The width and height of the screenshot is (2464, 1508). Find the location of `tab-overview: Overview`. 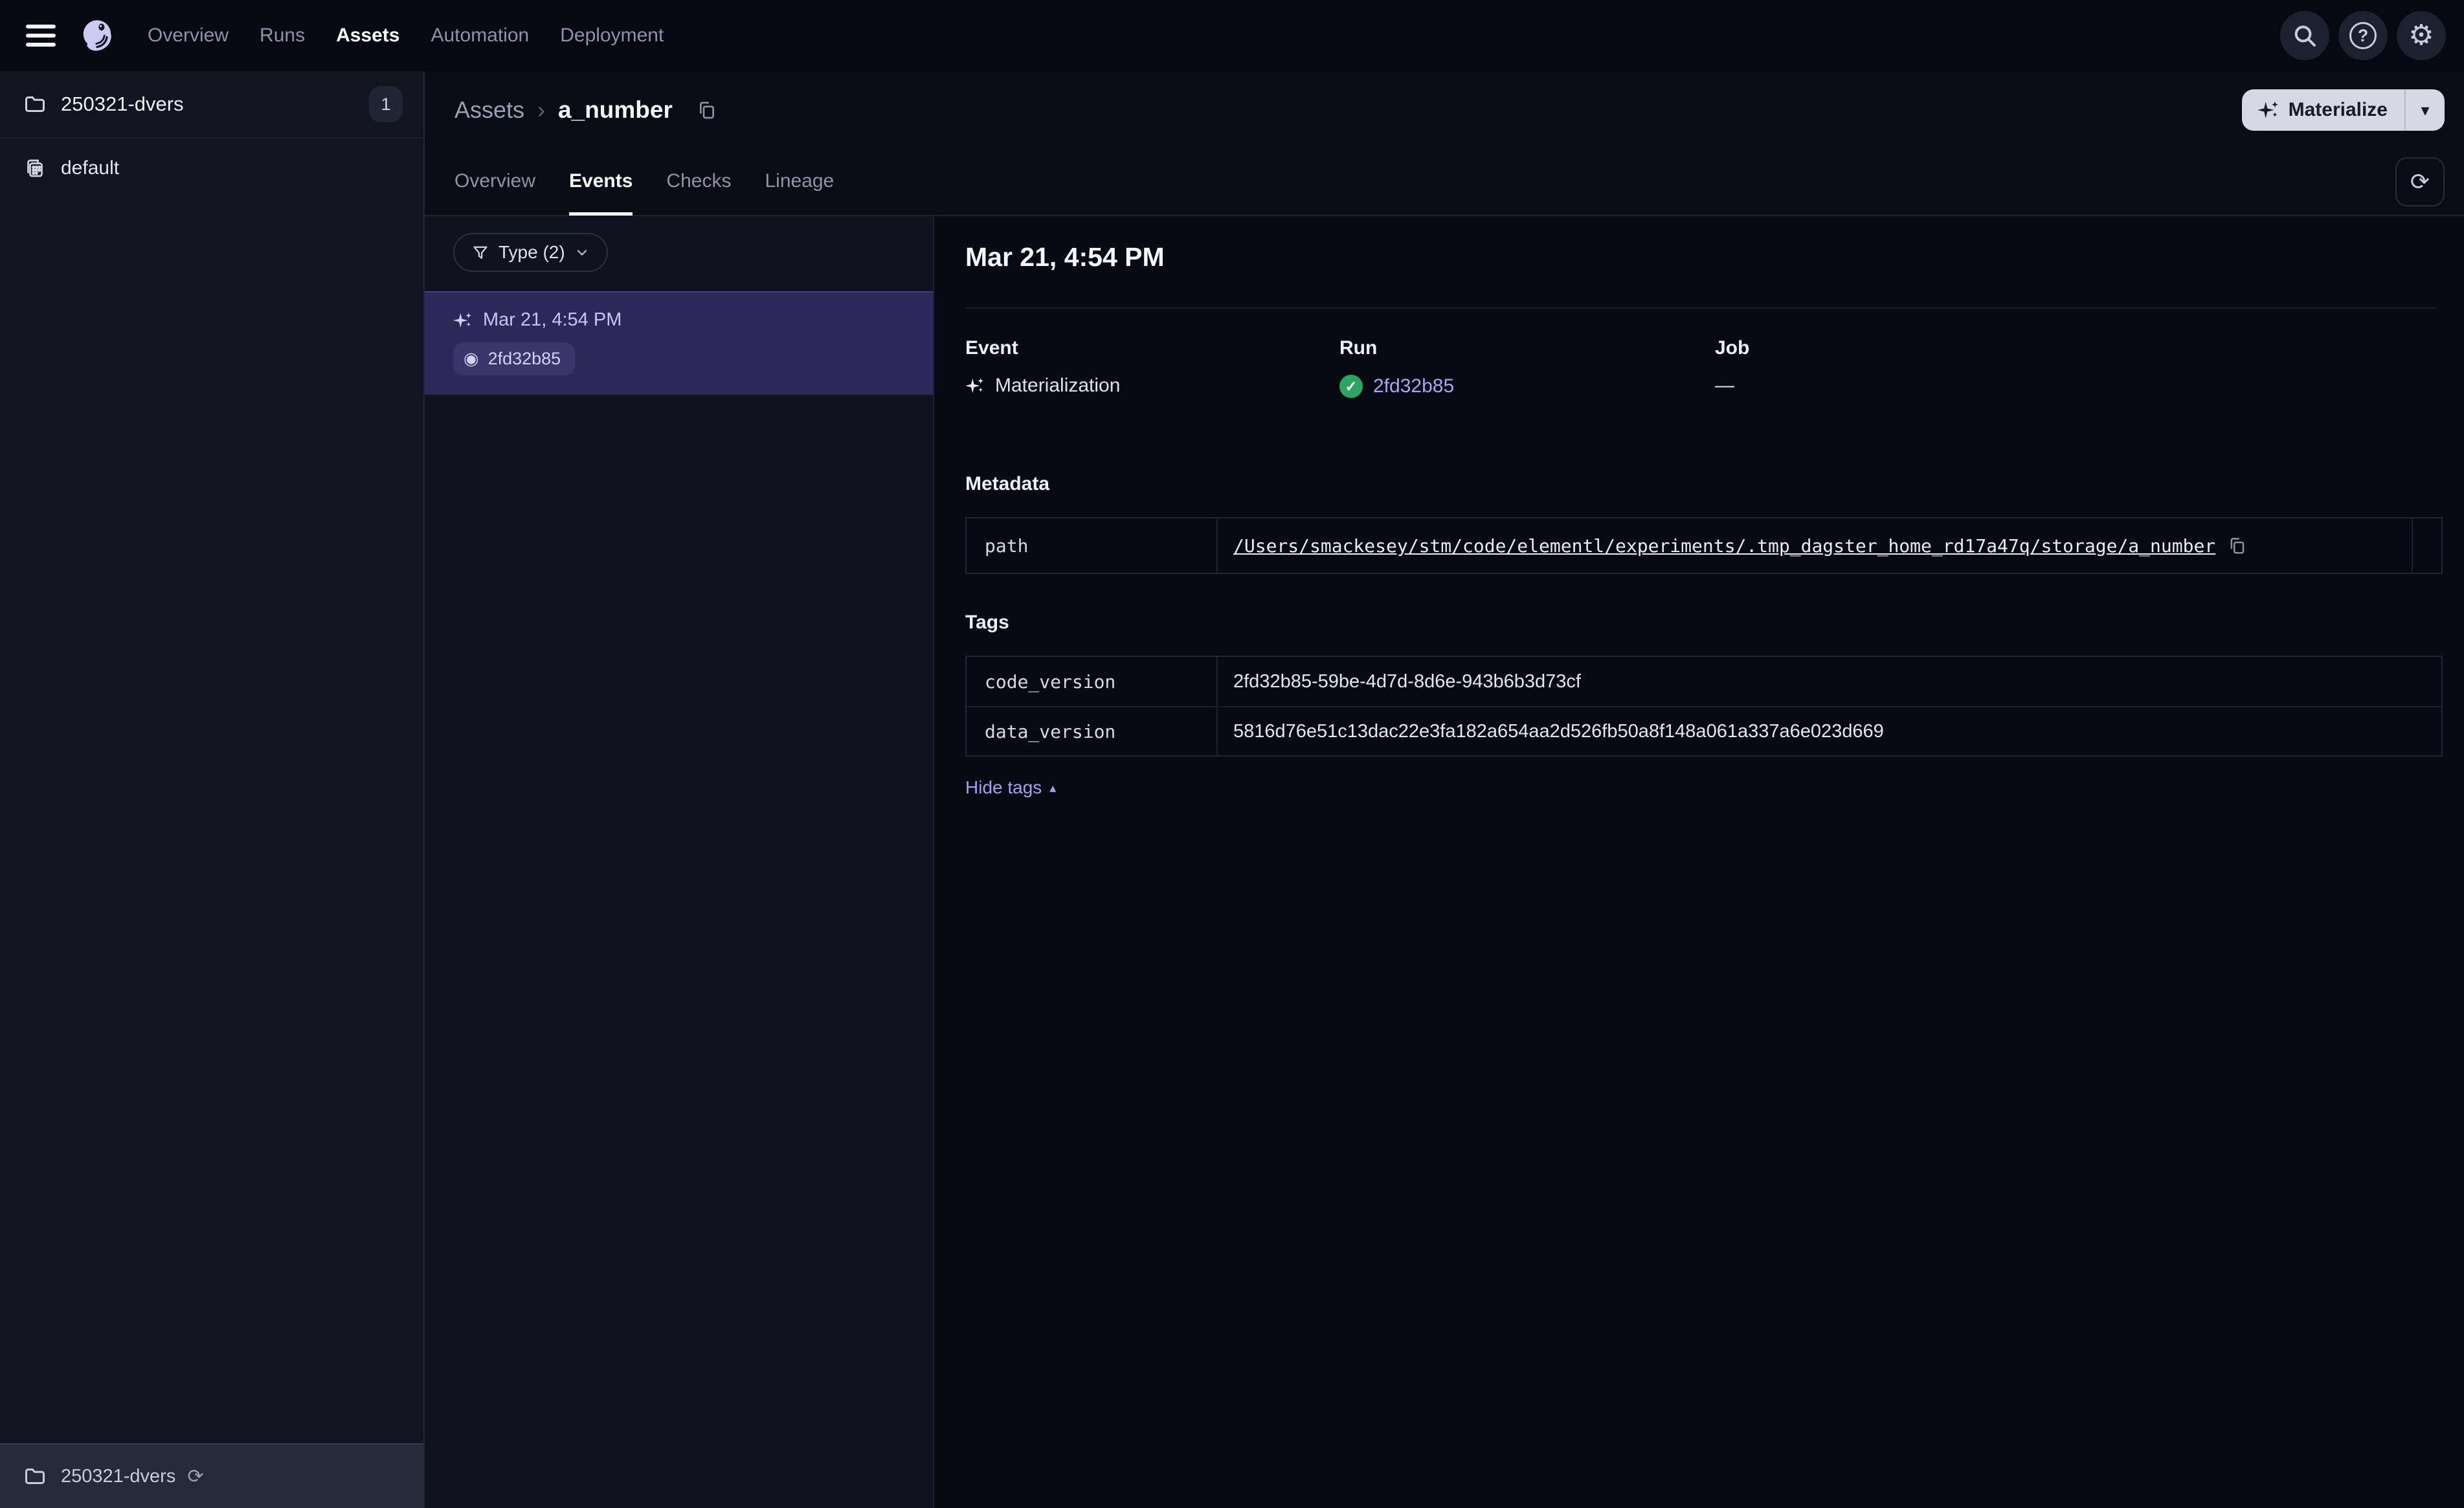

tab-overview: Overview is located at coordinates (494, 183).